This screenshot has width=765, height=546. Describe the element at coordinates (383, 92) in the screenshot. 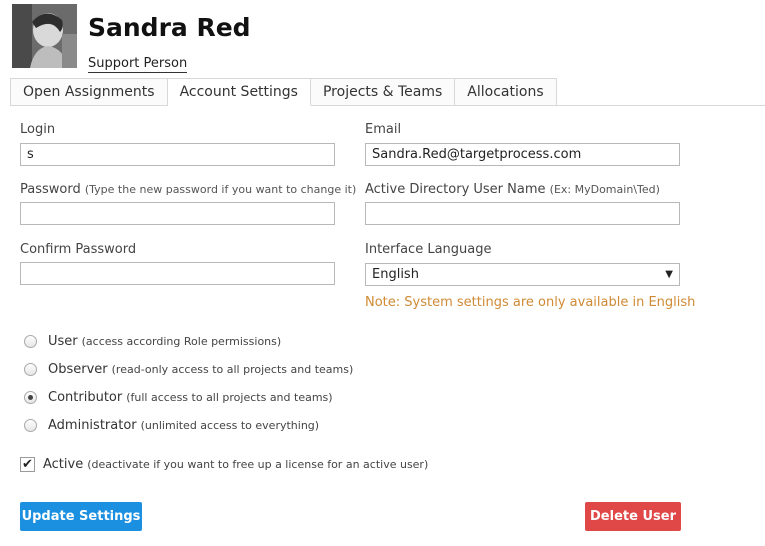

I see `tab-projects-teams: Projects & Teams` at that location.